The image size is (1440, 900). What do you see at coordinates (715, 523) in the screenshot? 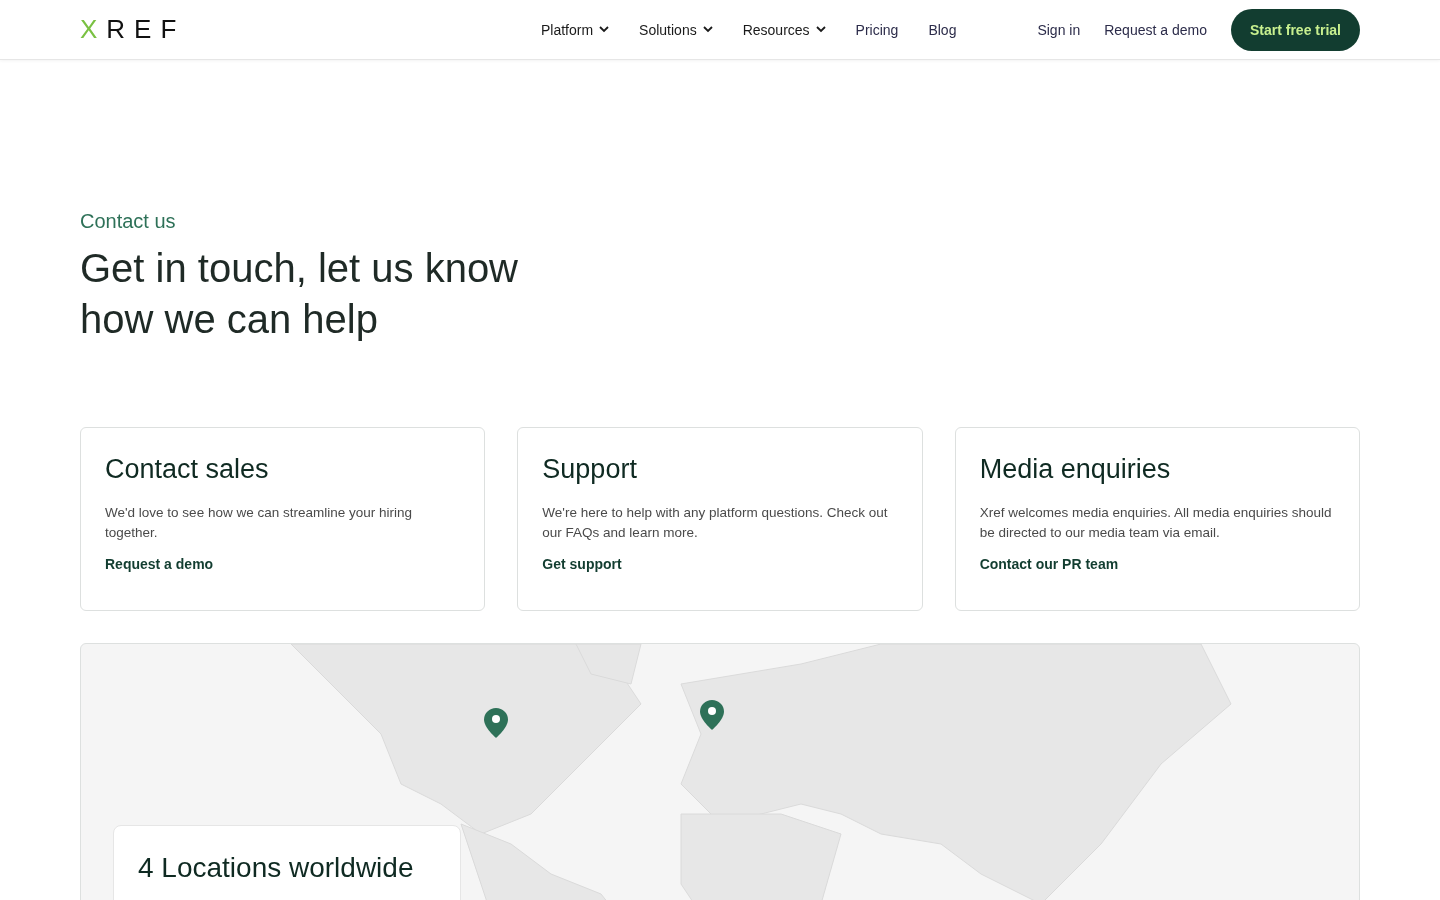
I see `card-description: We're here to help with any platform questions. Check out our FAQs and learn more.` at bounding box center [715, 523].